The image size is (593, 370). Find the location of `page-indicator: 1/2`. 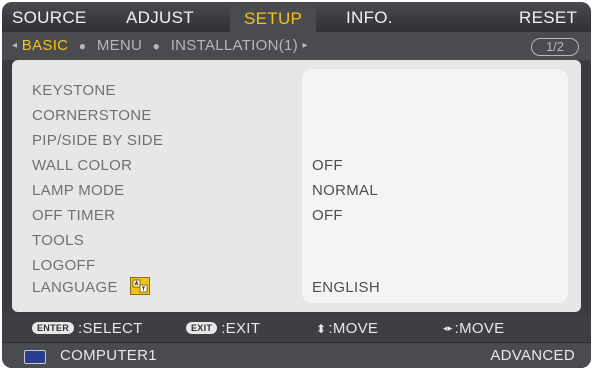

page-indicator: 1/2 is located at coordinates (555, 47).